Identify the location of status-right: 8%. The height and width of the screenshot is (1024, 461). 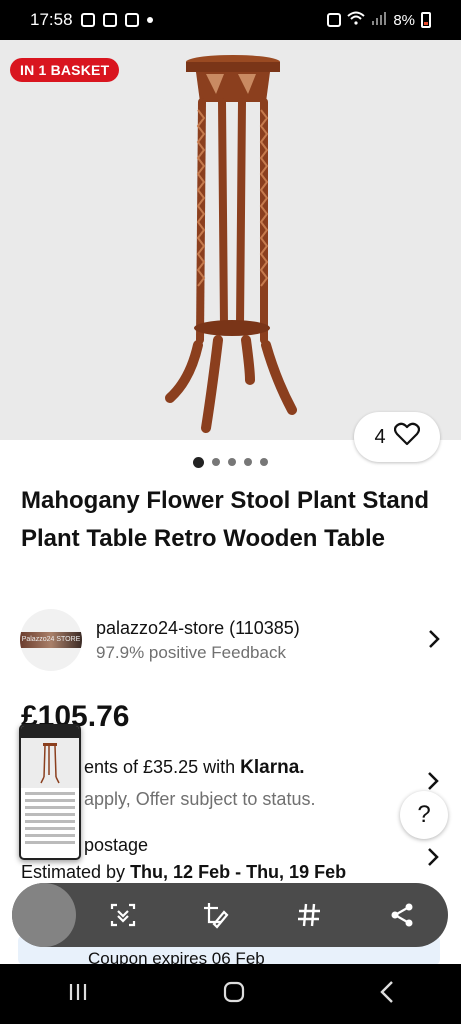
(379, 20).